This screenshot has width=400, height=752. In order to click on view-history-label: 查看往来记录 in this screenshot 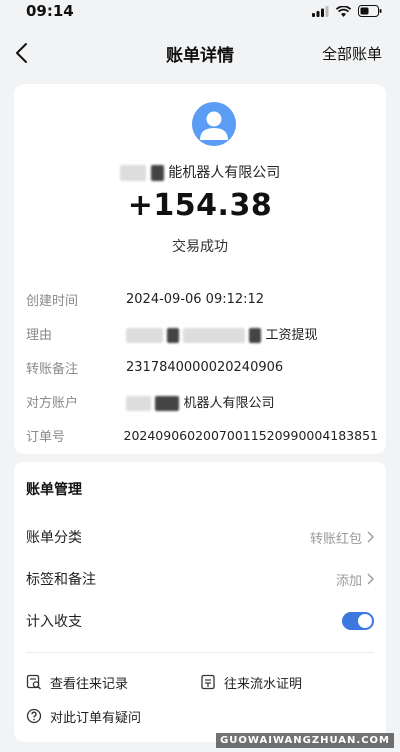, I will do `click(89, 684)`.